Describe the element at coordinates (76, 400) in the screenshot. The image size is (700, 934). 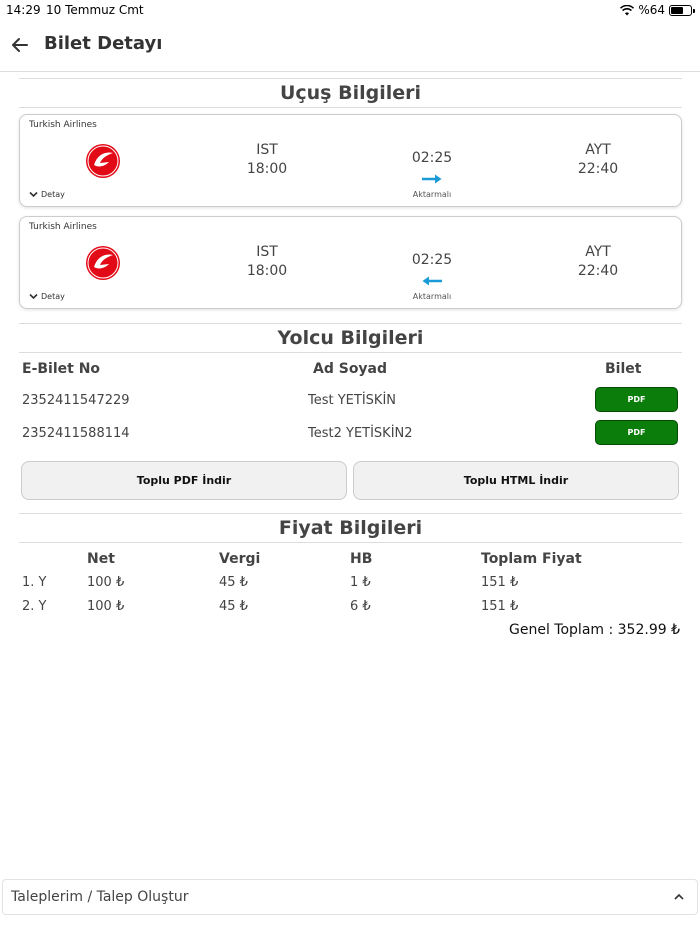
I see `ticket-number: 2352411547229` at that location.